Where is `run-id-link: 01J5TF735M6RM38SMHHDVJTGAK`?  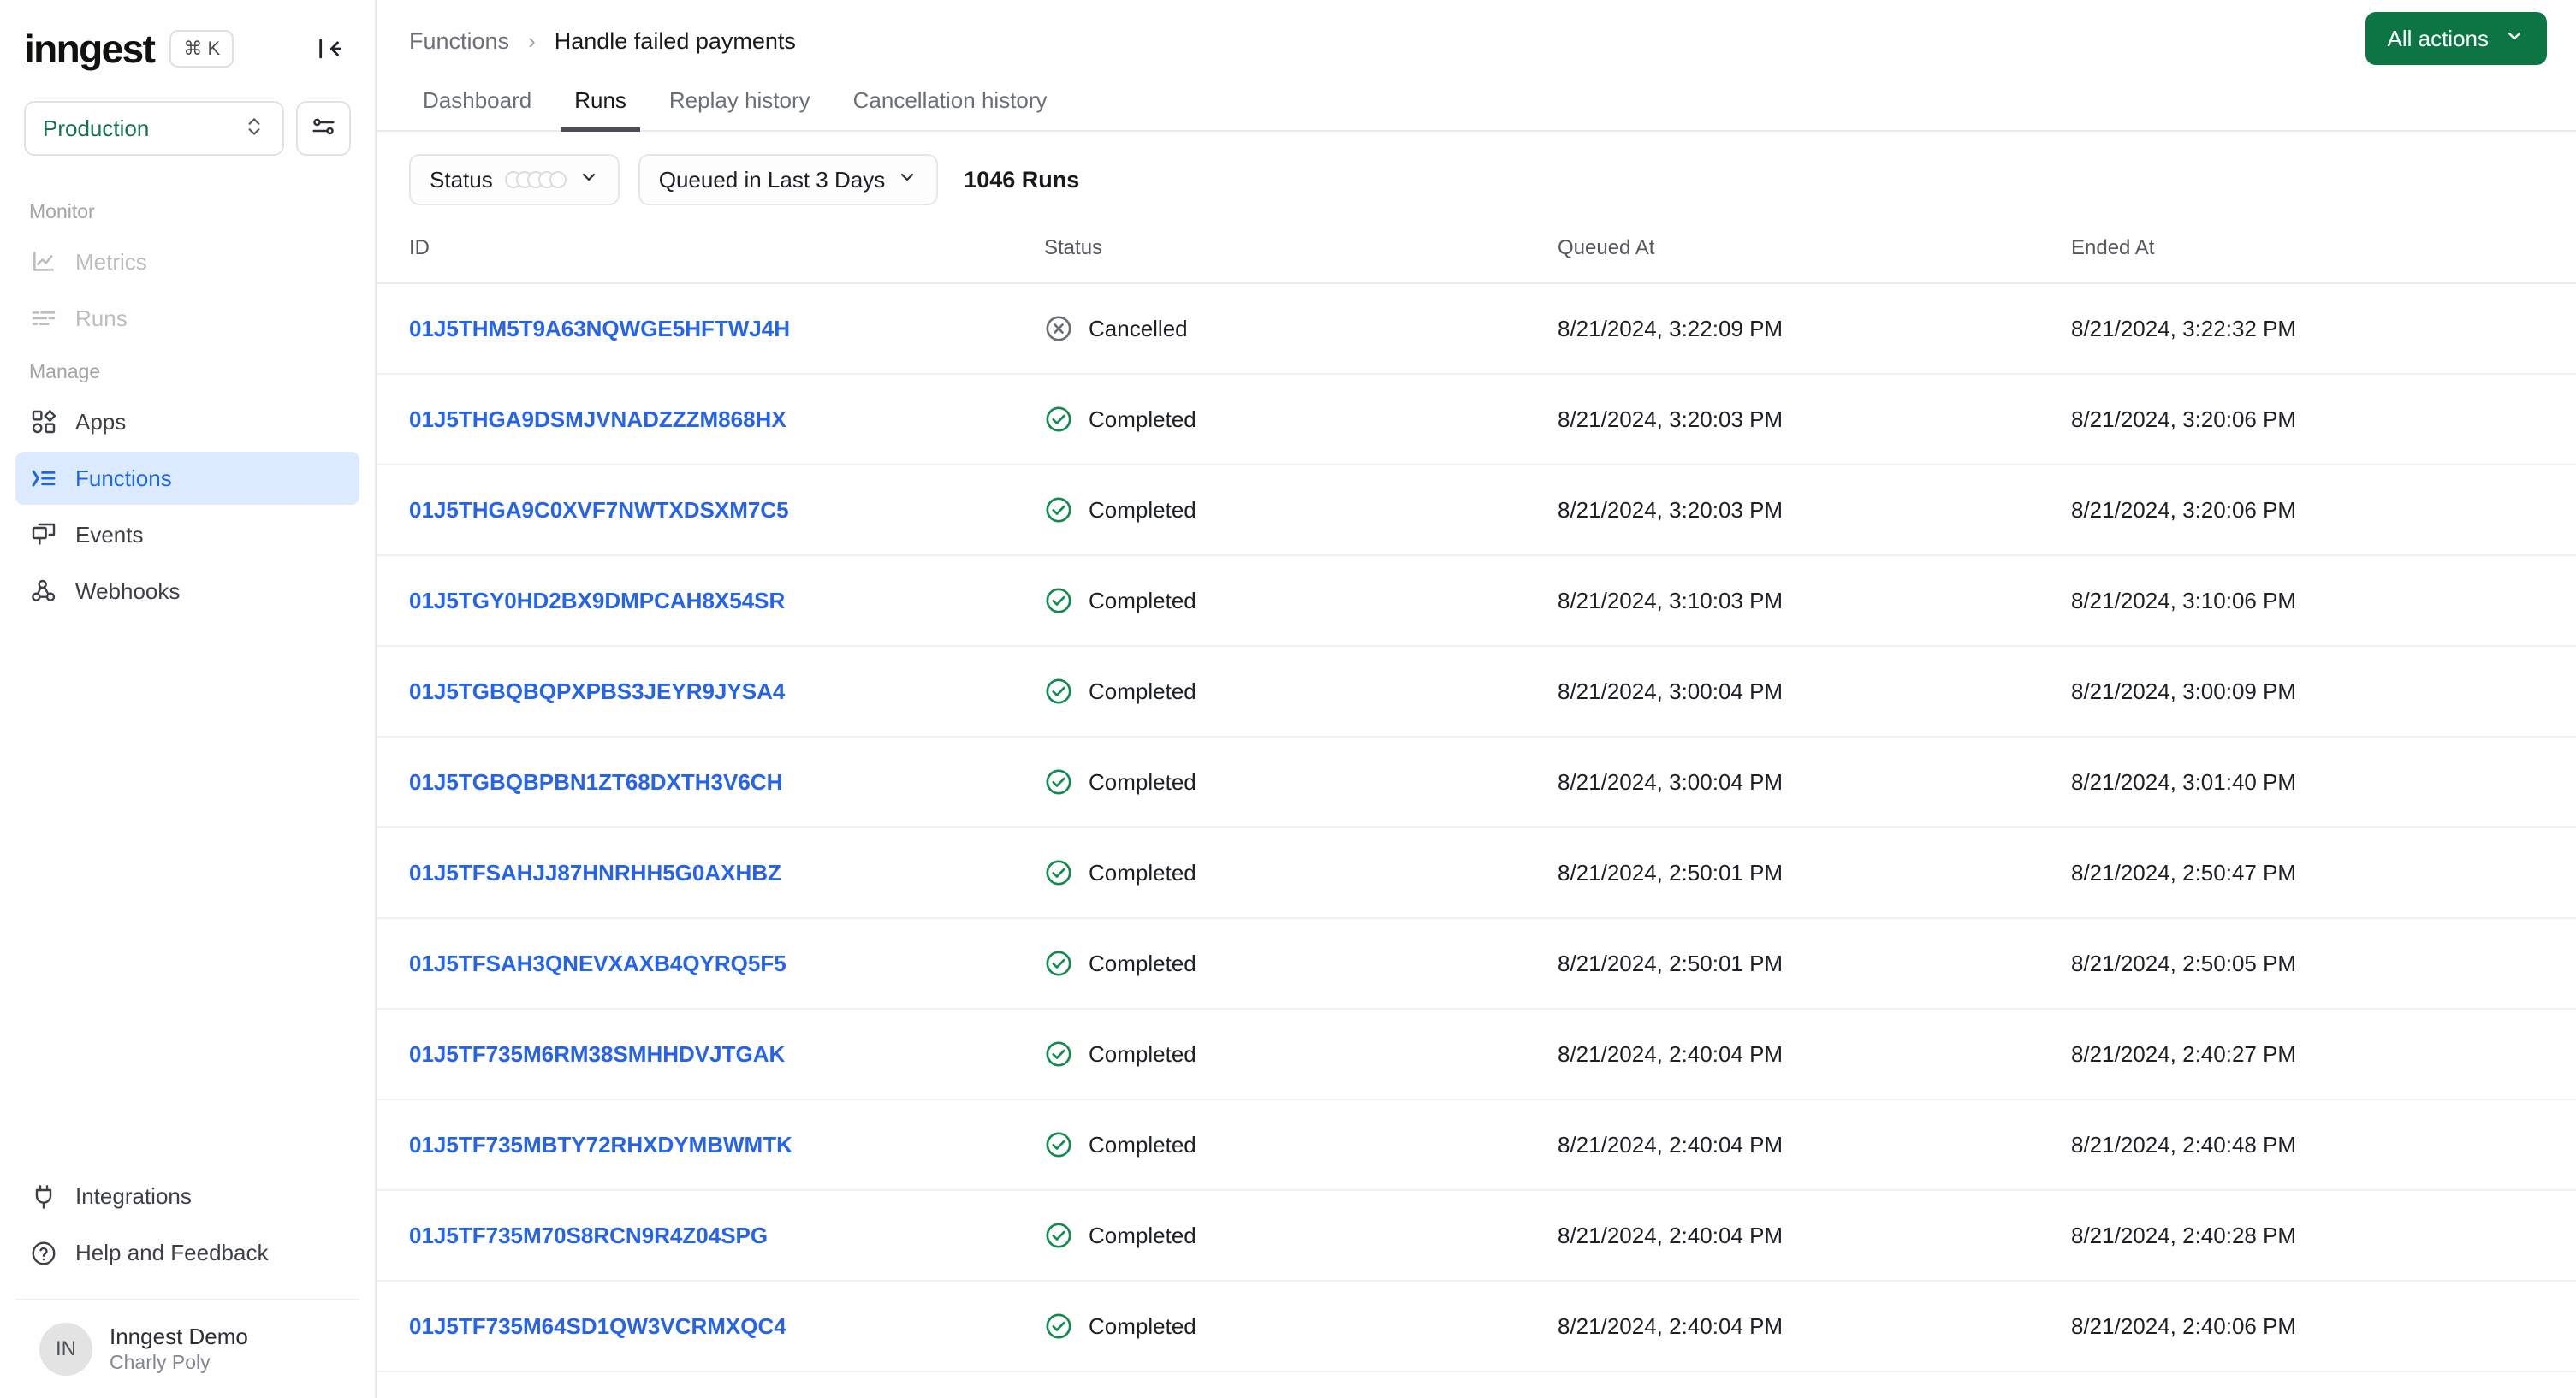
run-id-link: 01J5TF735M6RM38SMHHDVJTGAK is located at coordinates (597, 1054).